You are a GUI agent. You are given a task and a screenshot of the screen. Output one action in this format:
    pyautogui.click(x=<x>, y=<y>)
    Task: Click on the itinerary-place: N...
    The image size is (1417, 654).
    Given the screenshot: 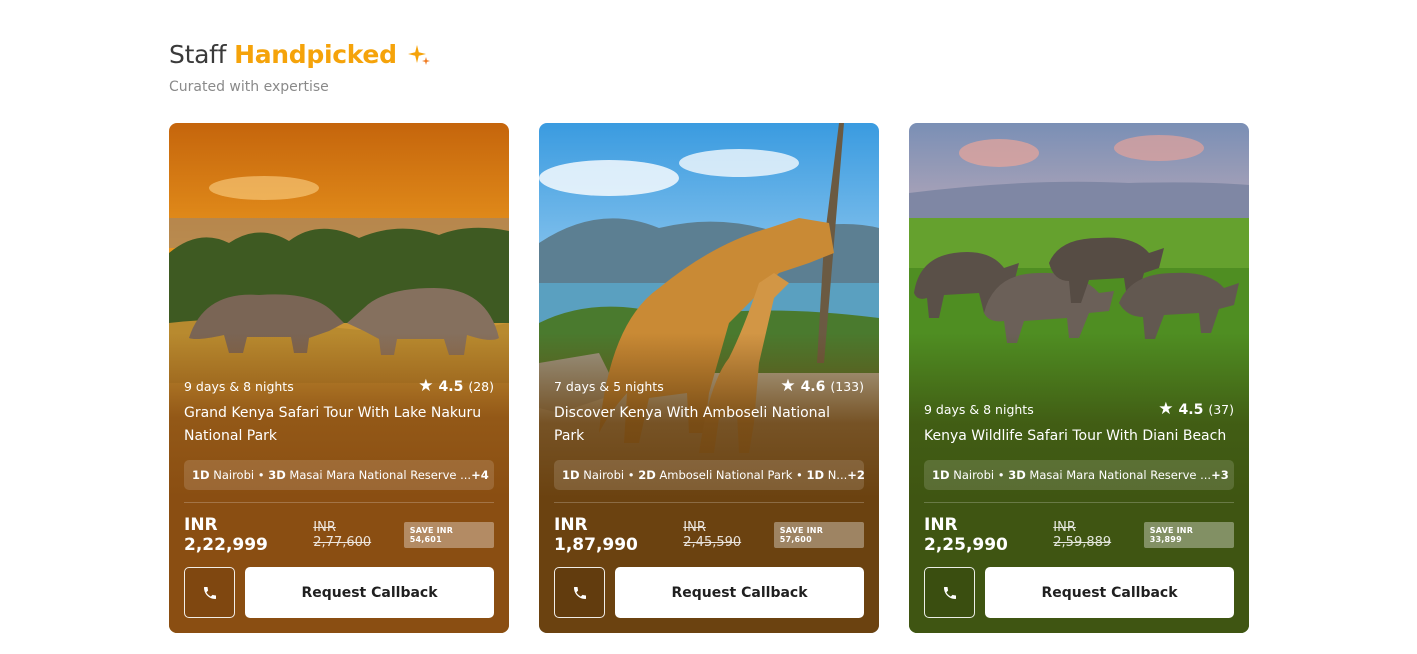 What is the action you would take?
    pyautogui.click(x=837, y=475)
    